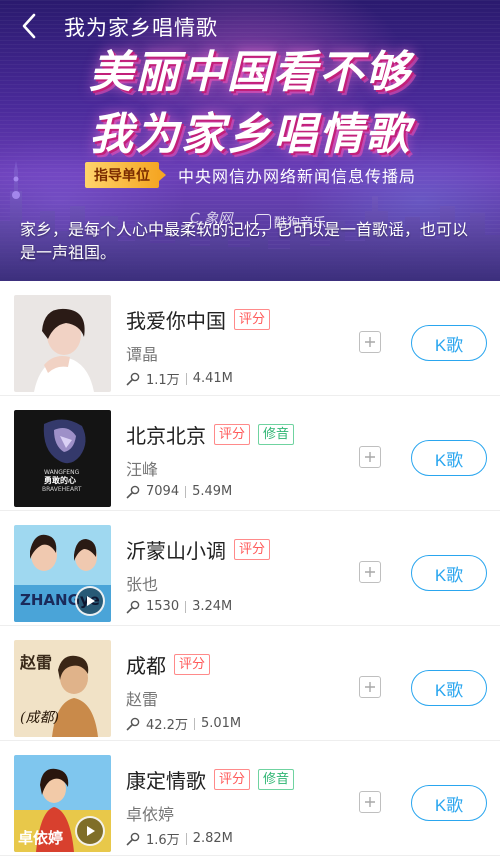 This screenshot has height=856, width=500. What do you see at coordinates (212, 606) in the screenshot?
I see `file-size: 3.24M` at bounding box center [212, 606].